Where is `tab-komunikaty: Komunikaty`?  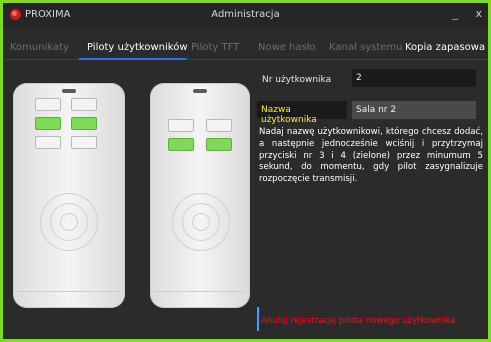 tab-komunikaty: Komunikaty is located at coordinates (39, 47).